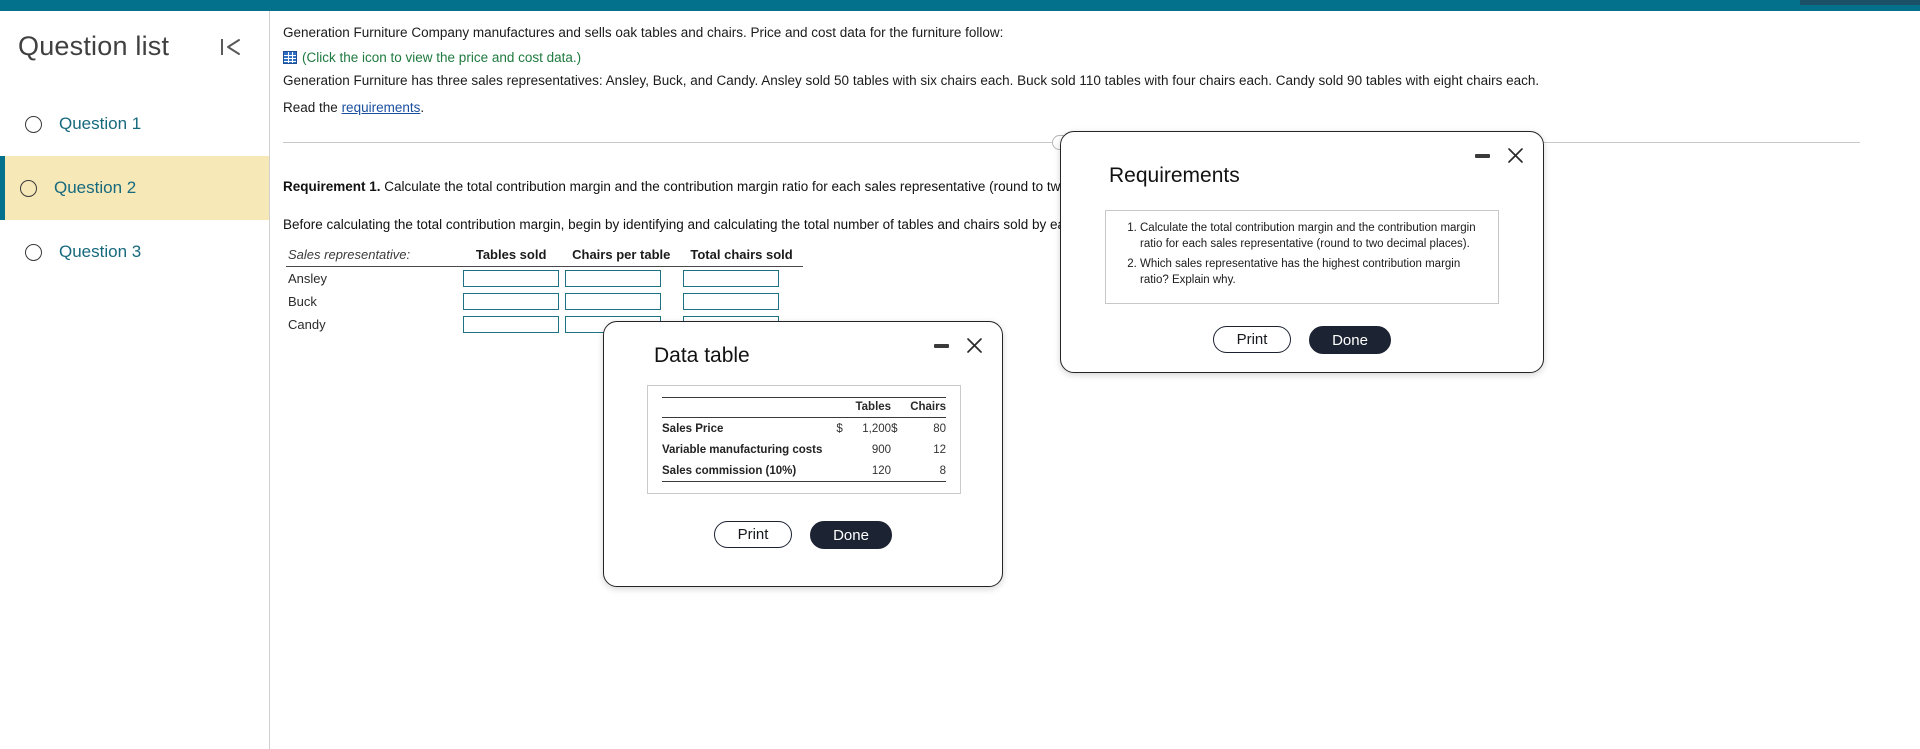 The width and height of the screenshot is (1920, 749). I want to click on sales-price-chairs-currency: $, so click(894, 428).